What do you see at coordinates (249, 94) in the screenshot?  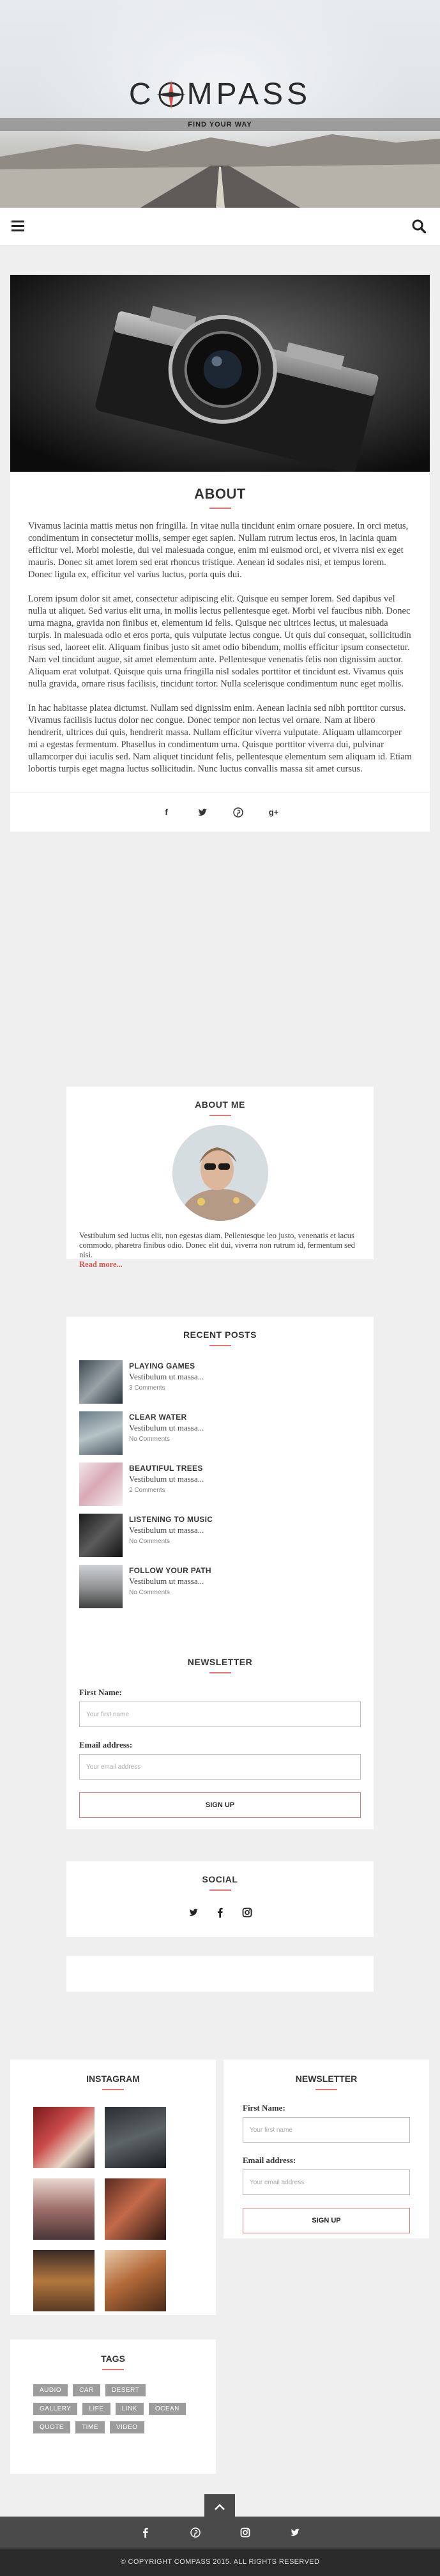 I see `logo-text-right: MPASS` at bounding box center [249, 94].